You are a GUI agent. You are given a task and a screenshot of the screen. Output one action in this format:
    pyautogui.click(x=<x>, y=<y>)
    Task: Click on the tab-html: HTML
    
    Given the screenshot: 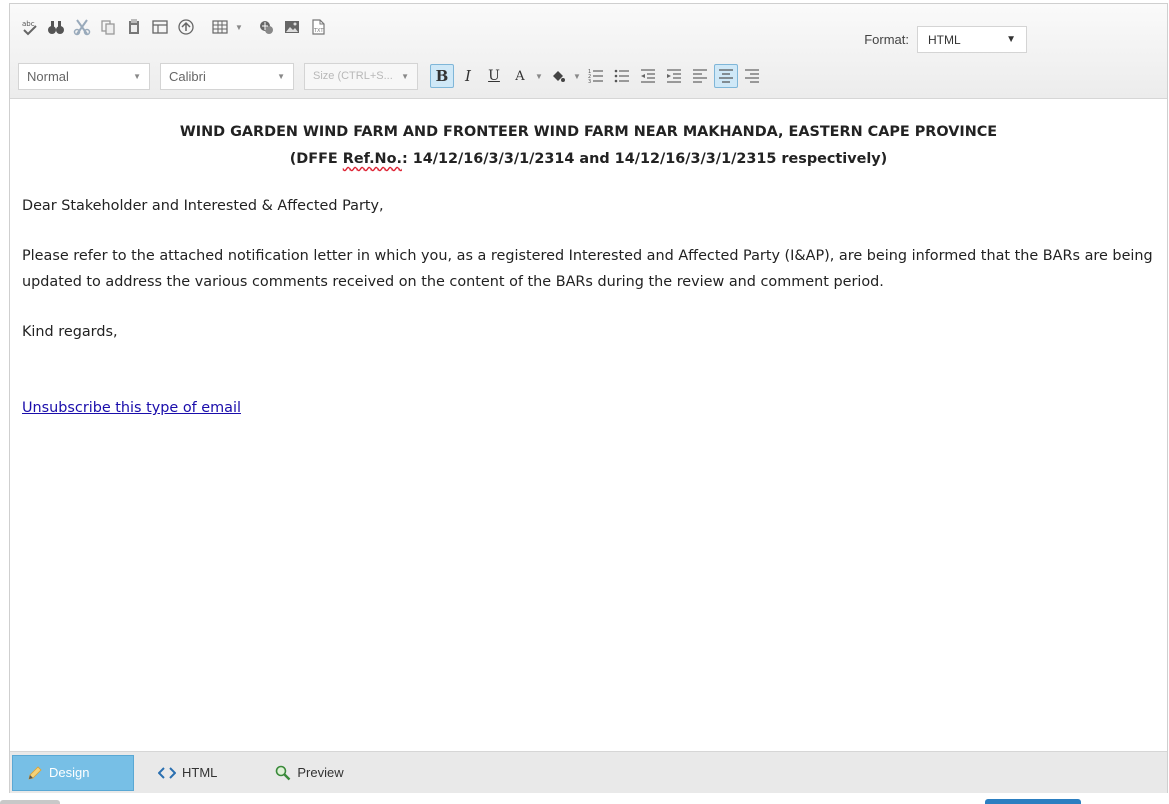 What is the action you would take?
    pyautogui.click(x=187, y=773)
    